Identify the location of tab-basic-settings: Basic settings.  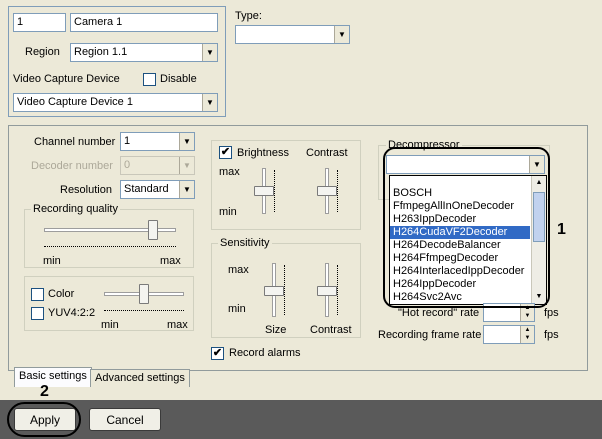
(53, 377).